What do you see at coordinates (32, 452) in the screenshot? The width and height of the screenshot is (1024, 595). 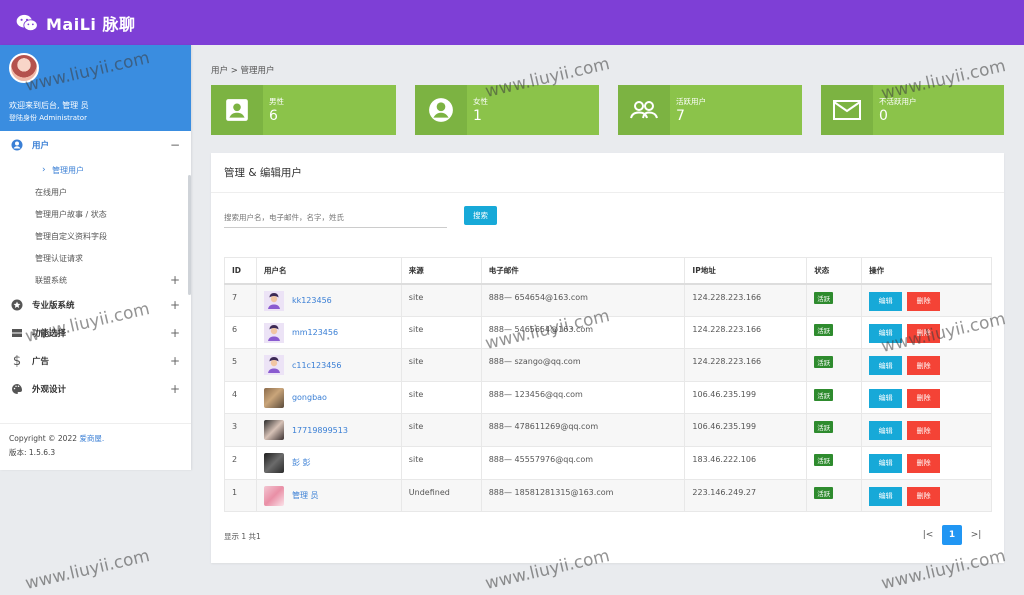 I see `version-text: 版本: 1.5.6.3` at bounding box center [32, 452].